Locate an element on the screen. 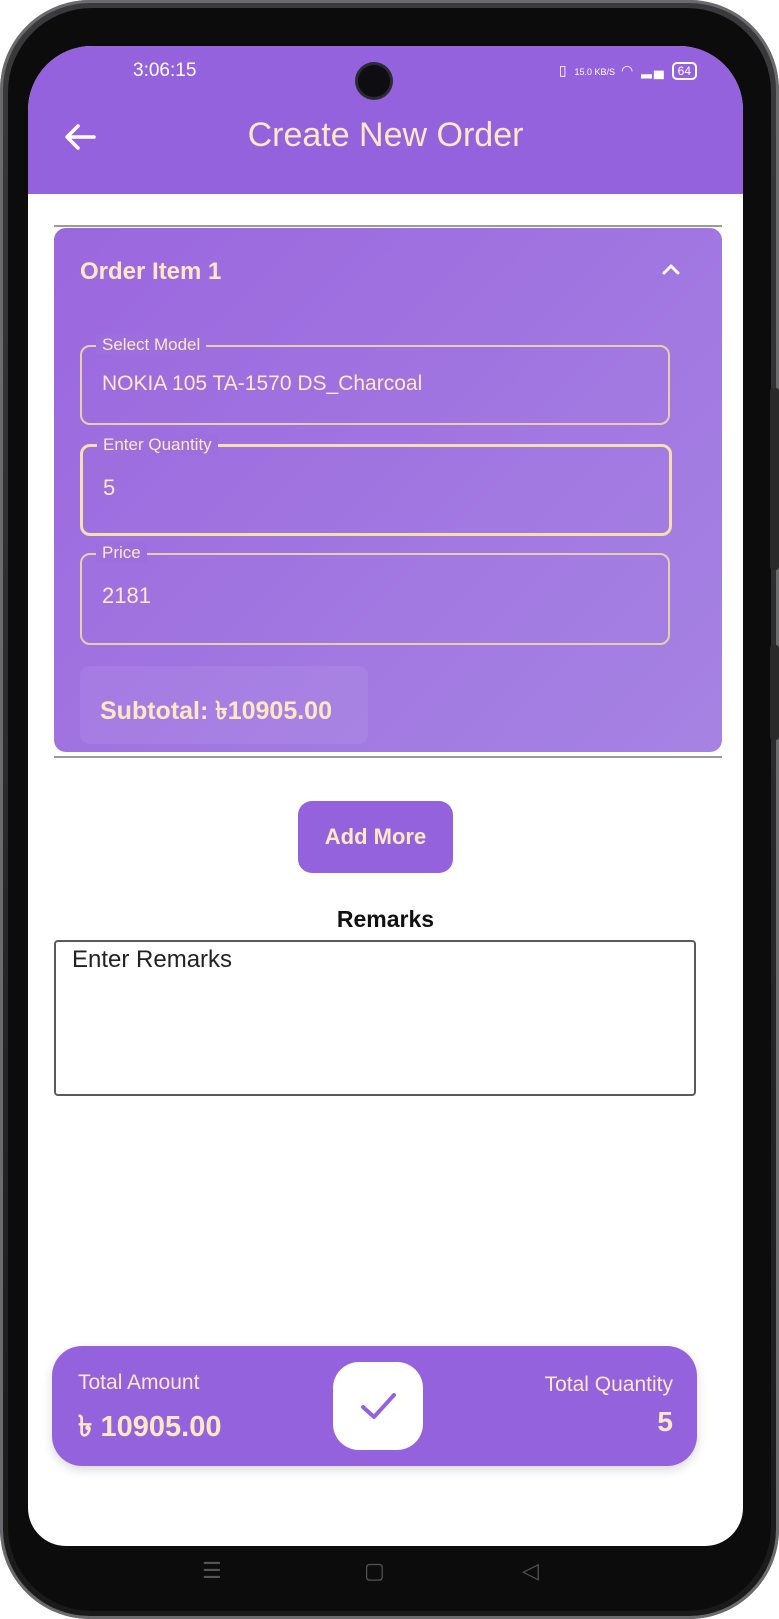 The height and width of the screenshot is (1619, 779). quantity-input: Enter Quantity 5 is located at coordinates (376, 485).